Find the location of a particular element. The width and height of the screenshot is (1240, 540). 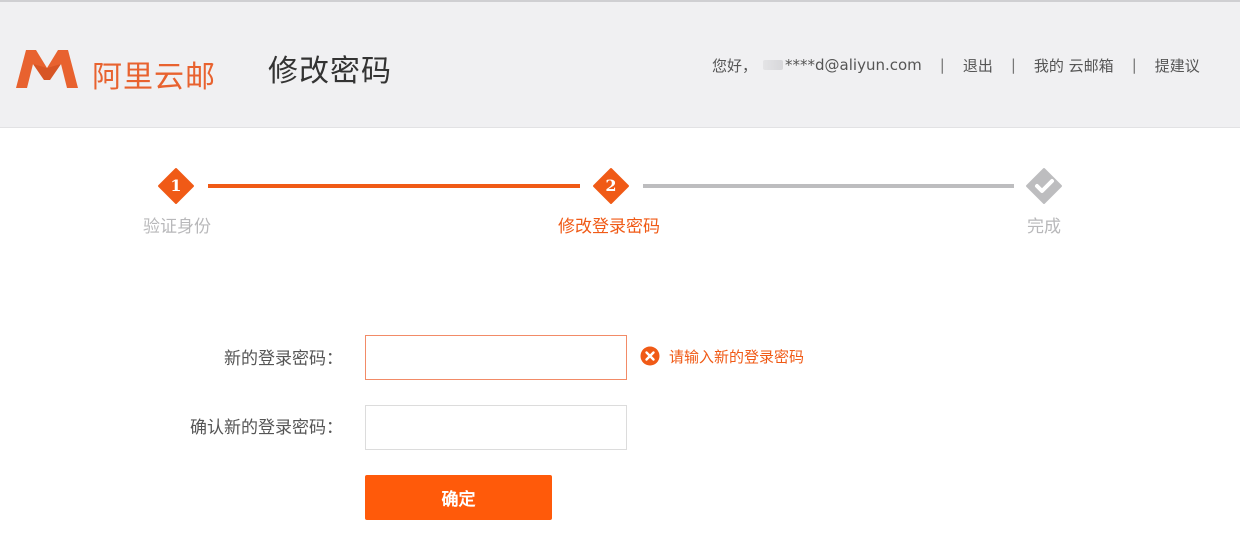

step-3-marker is located at coordinates (1044, 186).